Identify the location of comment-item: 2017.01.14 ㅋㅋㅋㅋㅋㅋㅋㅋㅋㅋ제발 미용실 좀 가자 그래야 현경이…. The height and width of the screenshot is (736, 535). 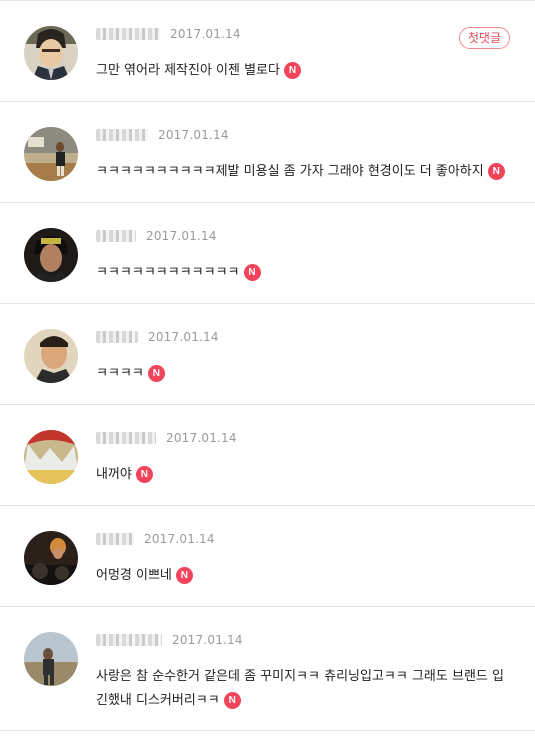
(267, 152).